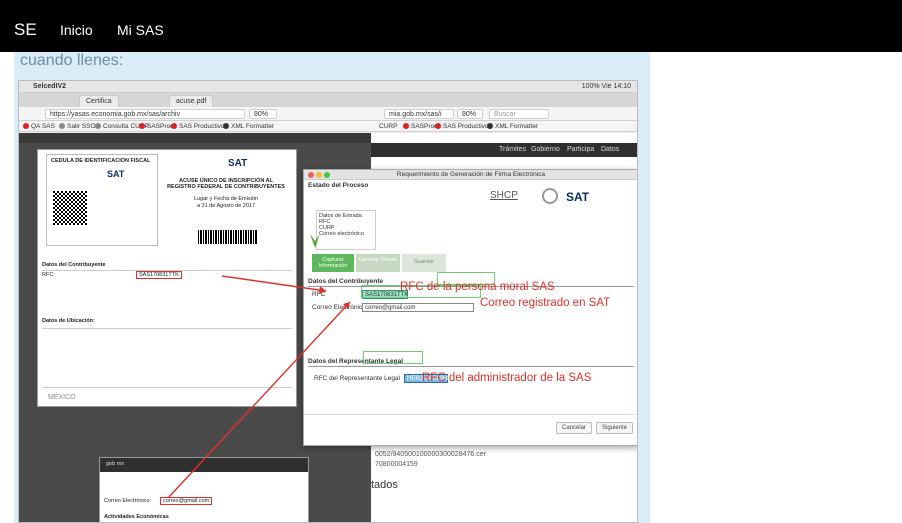 The width and height of the screenshot is (902, 523). Describe the element at coordinates (226, 206) in the screenshot. I see `fecha-emision: a 31 de Agosto de 2017` at that location.